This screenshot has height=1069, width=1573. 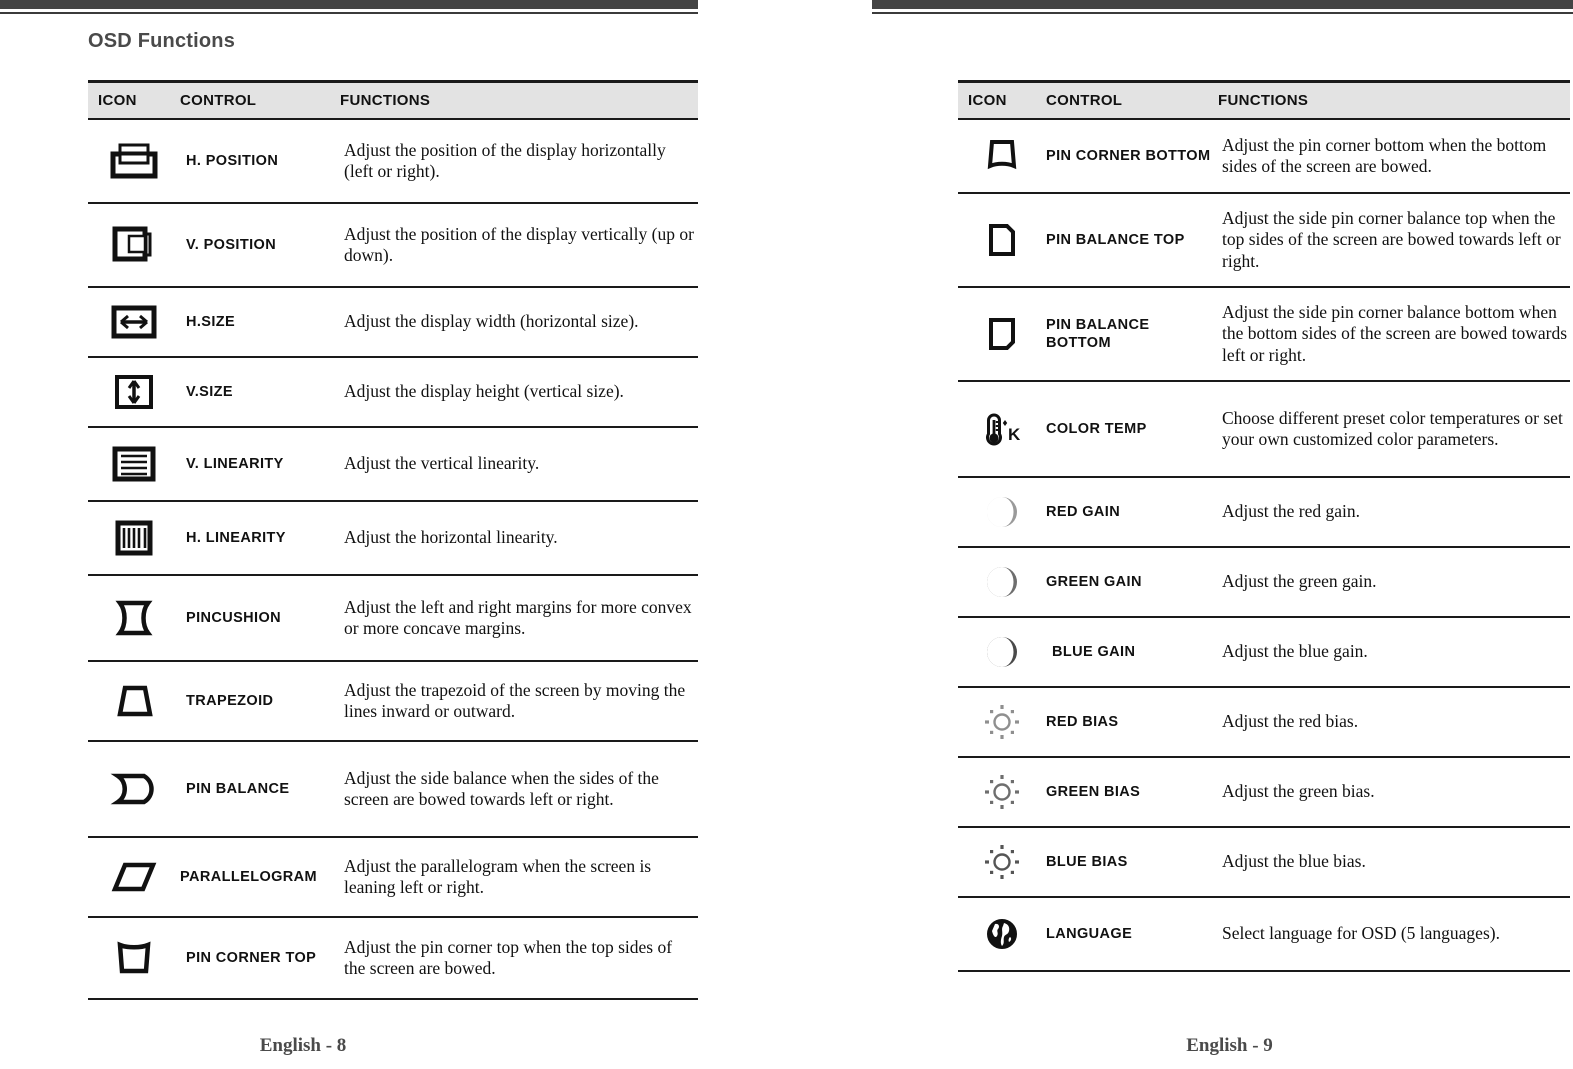 What do you see at coordinates (1132, 429) in the screenshot?
I see `control-label: COLOR TEMP` at bounding box center [1132, 429].